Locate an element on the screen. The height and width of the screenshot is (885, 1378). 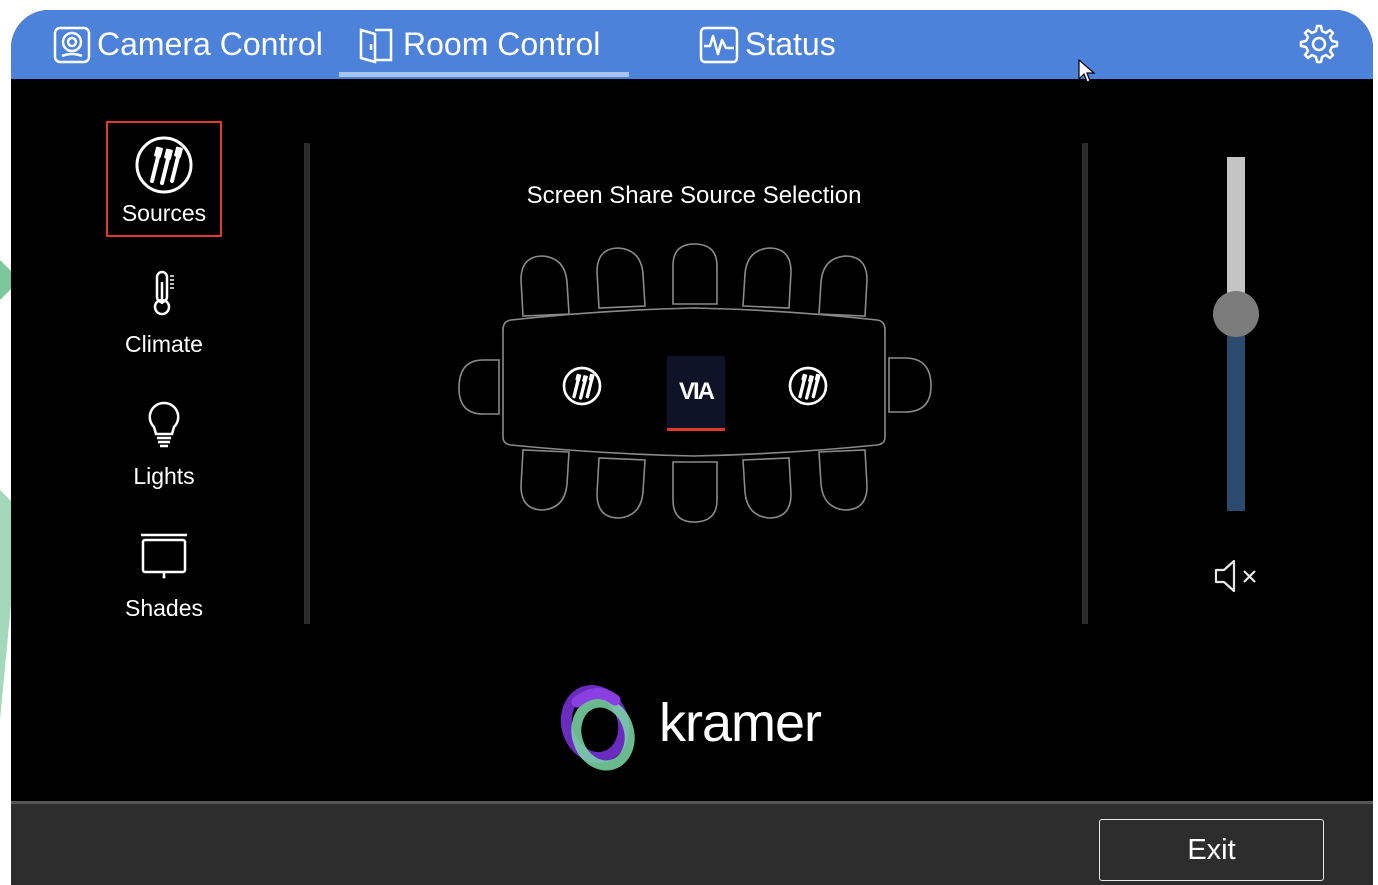
source-button-via: VIA is located at coordinates (696, 394).